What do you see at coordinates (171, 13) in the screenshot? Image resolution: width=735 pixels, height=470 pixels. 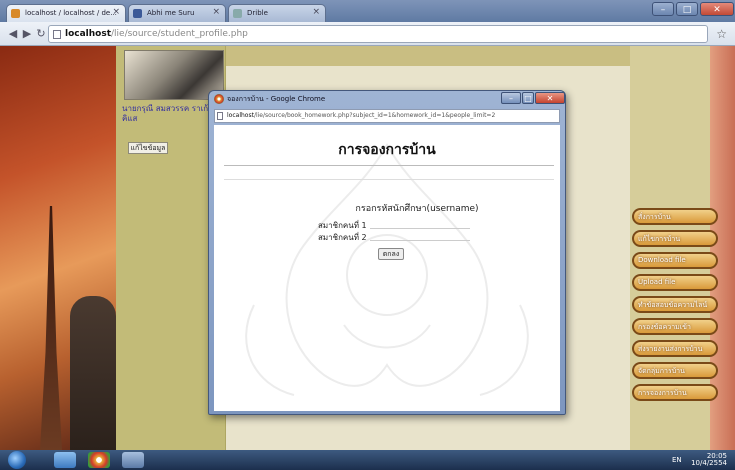 I see `tab-label: Abhi me Suru` at bounding box center [171, 13].